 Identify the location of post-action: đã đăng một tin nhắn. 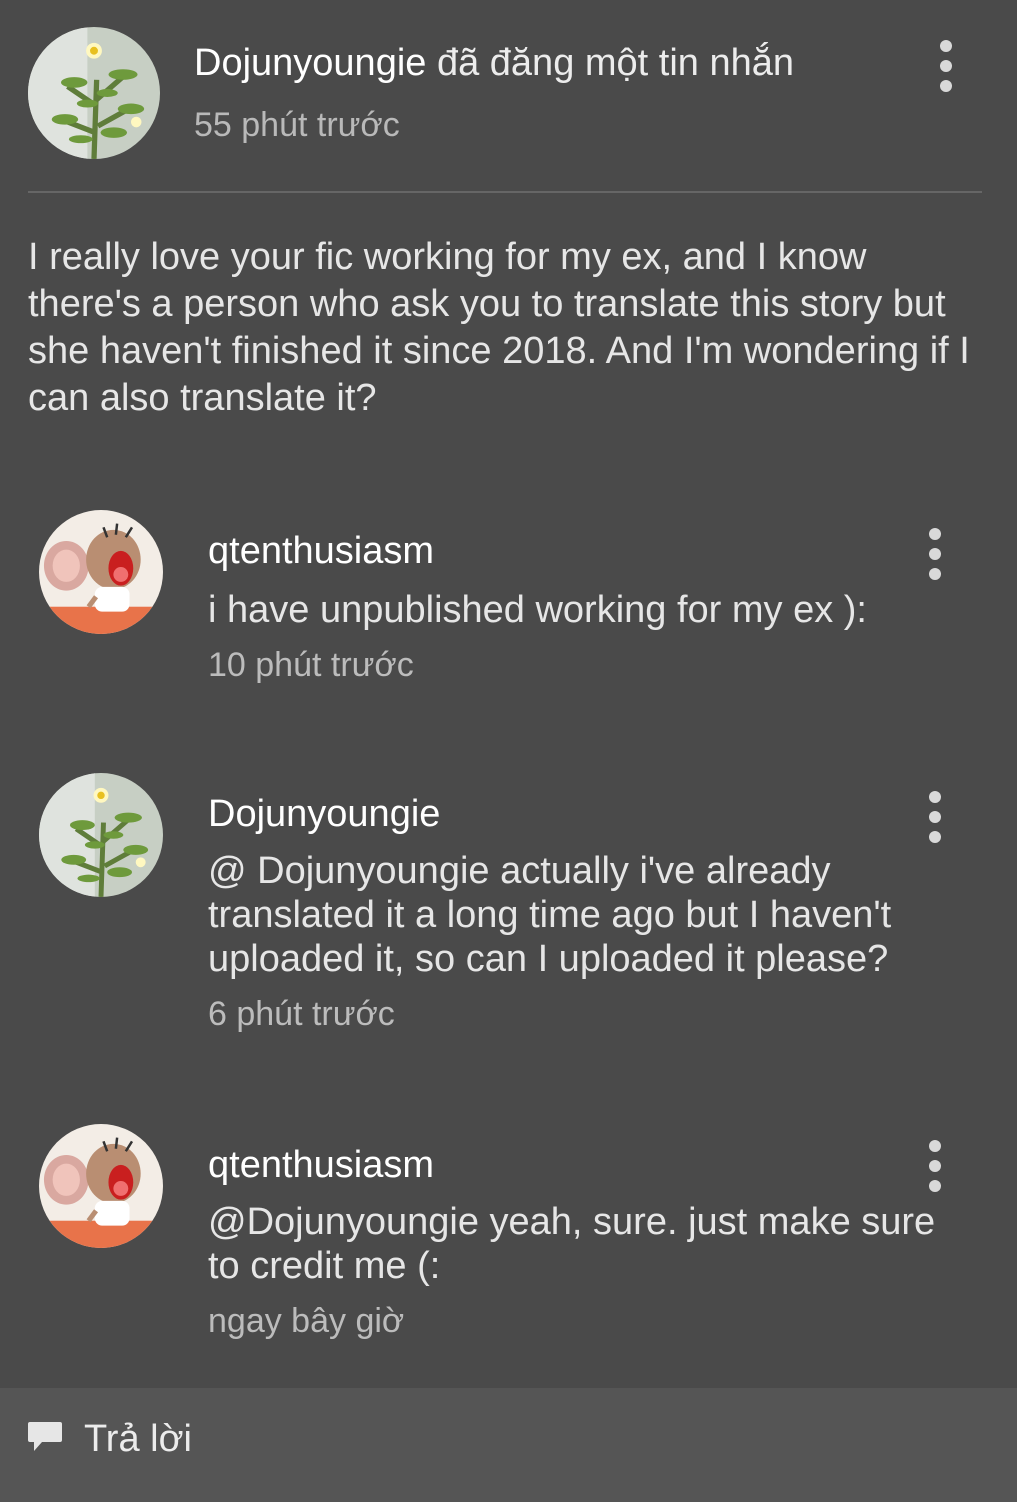
(610, 63).